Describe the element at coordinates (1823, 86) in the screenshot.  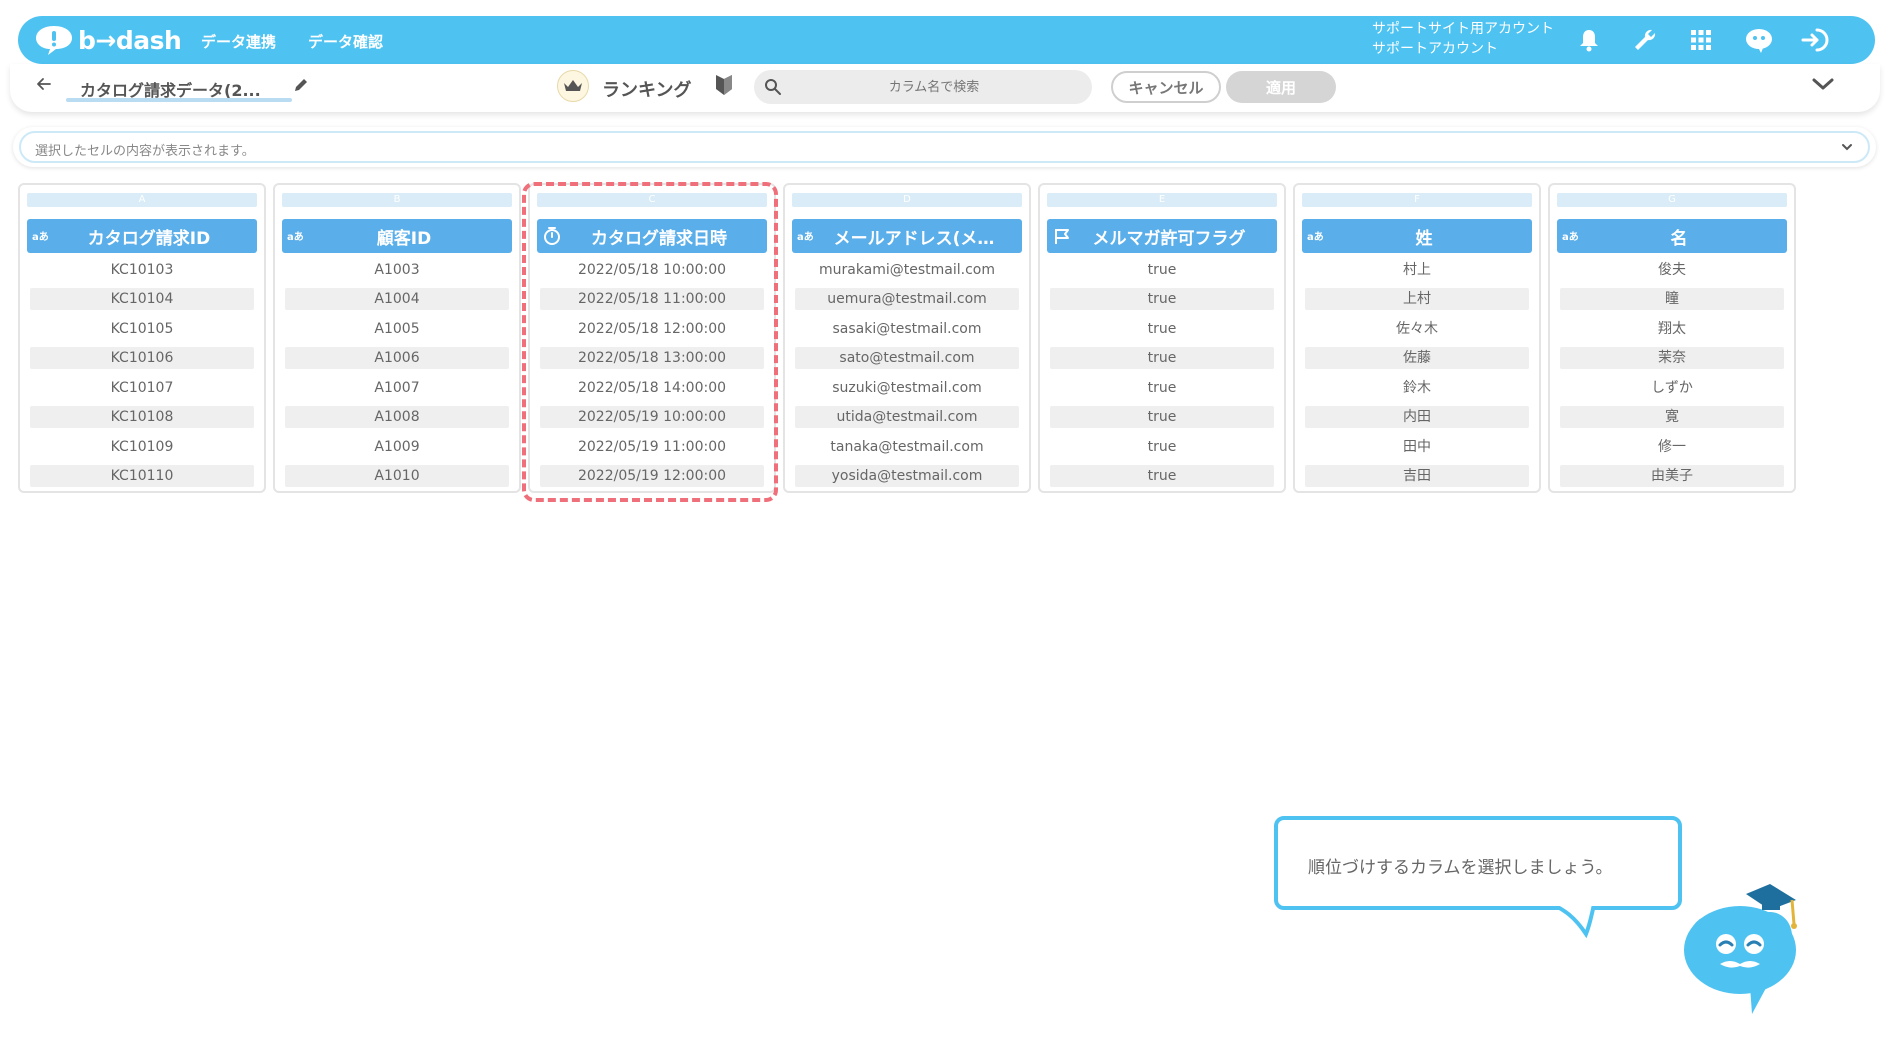
I see `chevron-down-icon` at that location.